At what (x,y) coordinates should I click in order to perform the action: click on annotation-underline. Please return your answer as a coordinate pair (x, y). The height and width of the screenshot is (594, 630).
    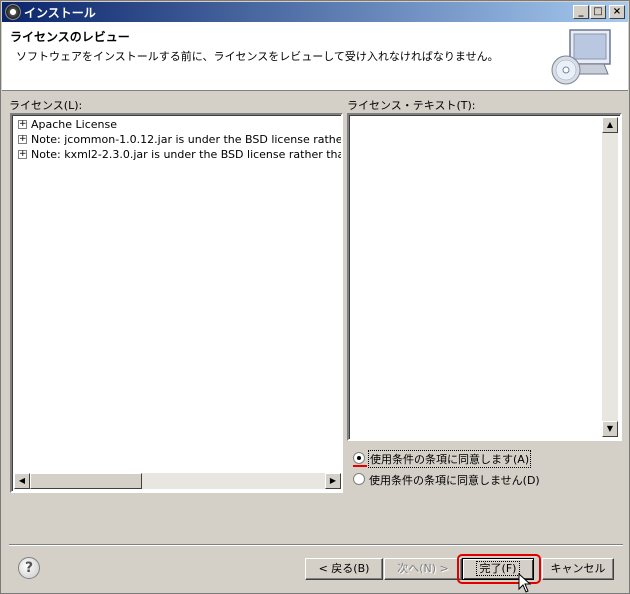
    Looking at the image, I should click on (360, 466).